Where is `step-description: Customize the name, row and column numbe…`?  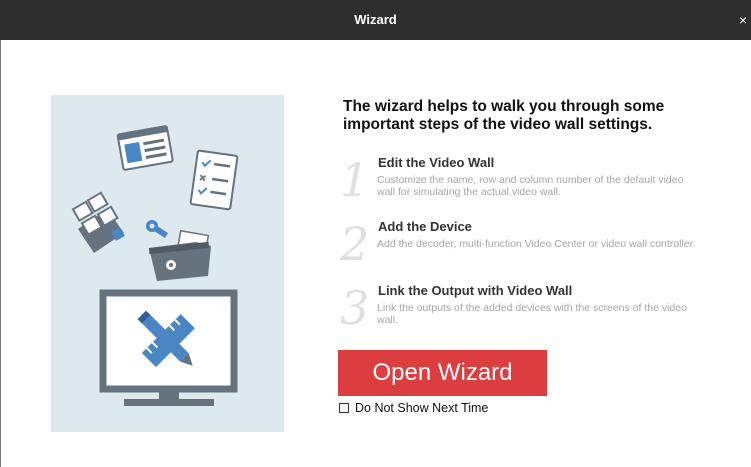 step-description: Customize the name, row and column numbe… is located at coordinates (530, 186).